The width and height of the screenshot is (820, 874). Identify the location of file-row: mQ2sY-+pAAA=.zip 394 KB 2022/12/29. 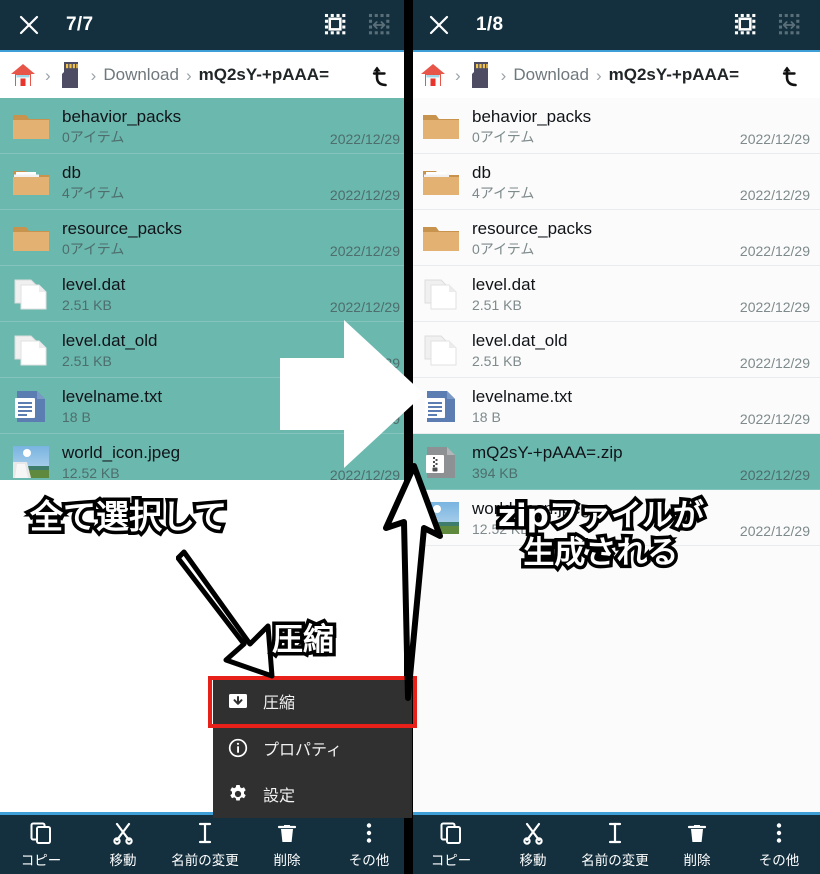
(615, 462).